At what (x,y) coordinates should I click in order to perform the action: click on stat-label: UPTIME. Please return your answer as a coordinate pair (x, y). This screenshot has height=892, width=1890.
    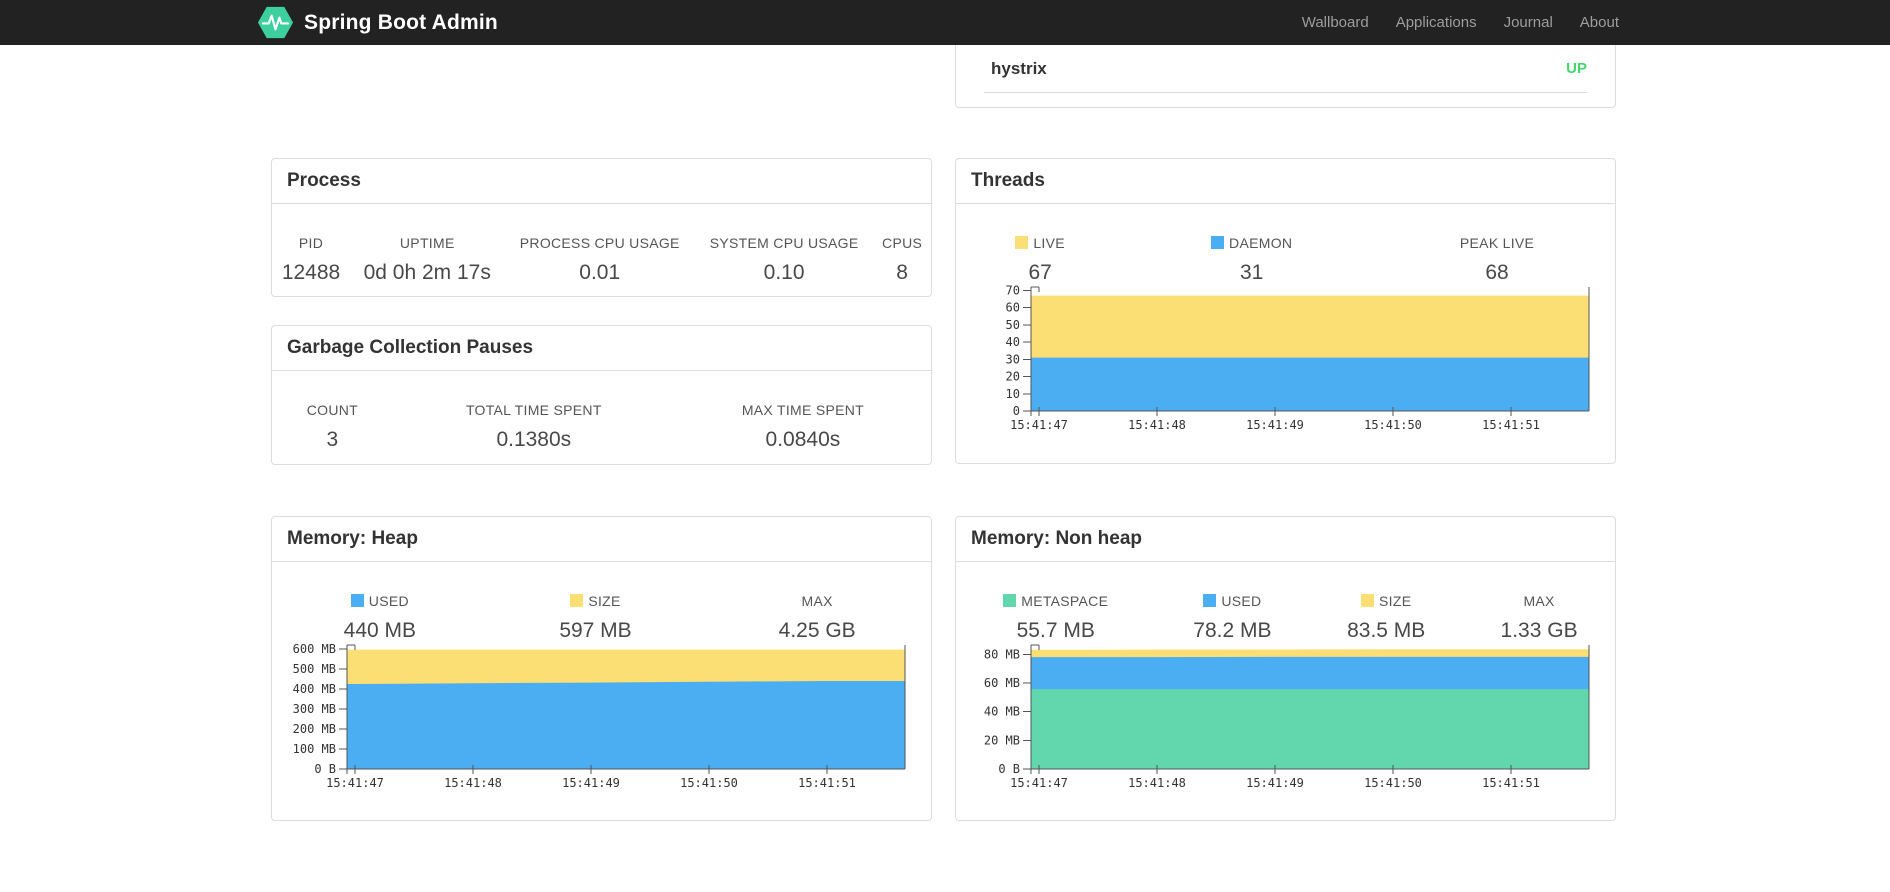
    Looking at the image, I should click on (427, 243).